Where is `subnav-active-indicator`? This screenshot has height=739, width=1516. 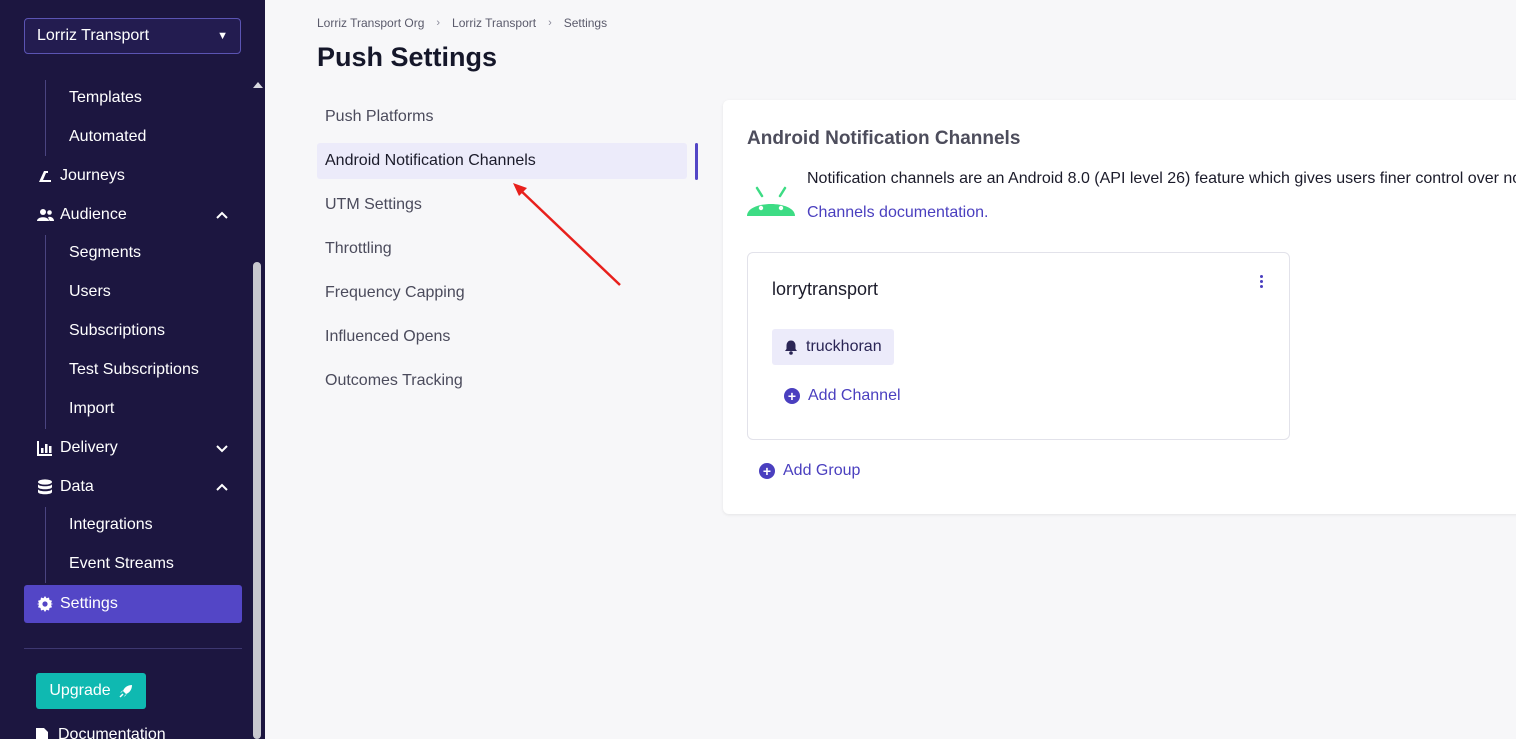
subnav-active-indicator is located at coordinates (696, 161).